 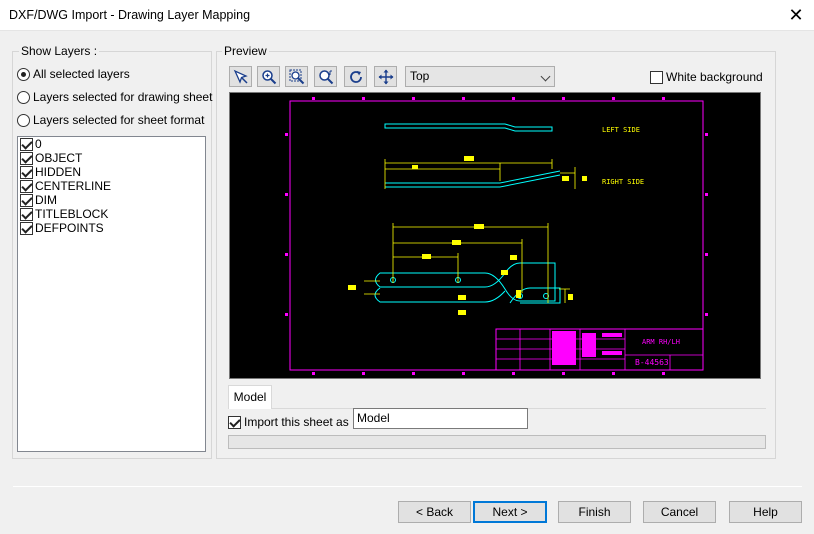 What do you see at coordinates (512, 128) in the screenshot?
I see `left-side-view: LEFT SIDE` at bounding box center [512, 128].